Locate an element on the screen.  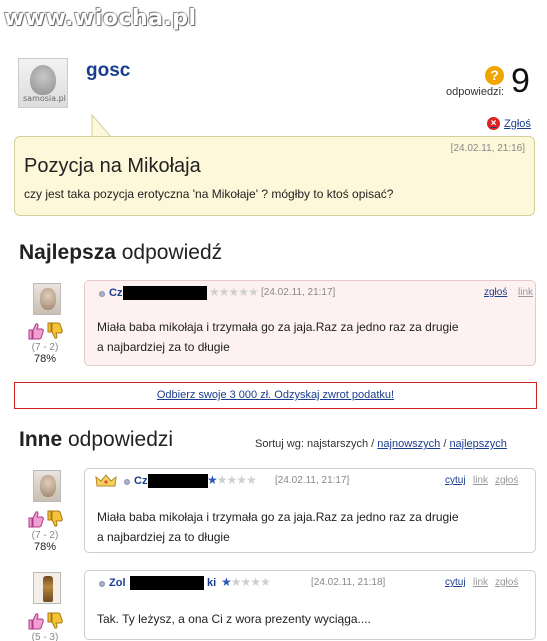
question-title: Pozycja na Mikołaja is located at coordinates (112, 166).